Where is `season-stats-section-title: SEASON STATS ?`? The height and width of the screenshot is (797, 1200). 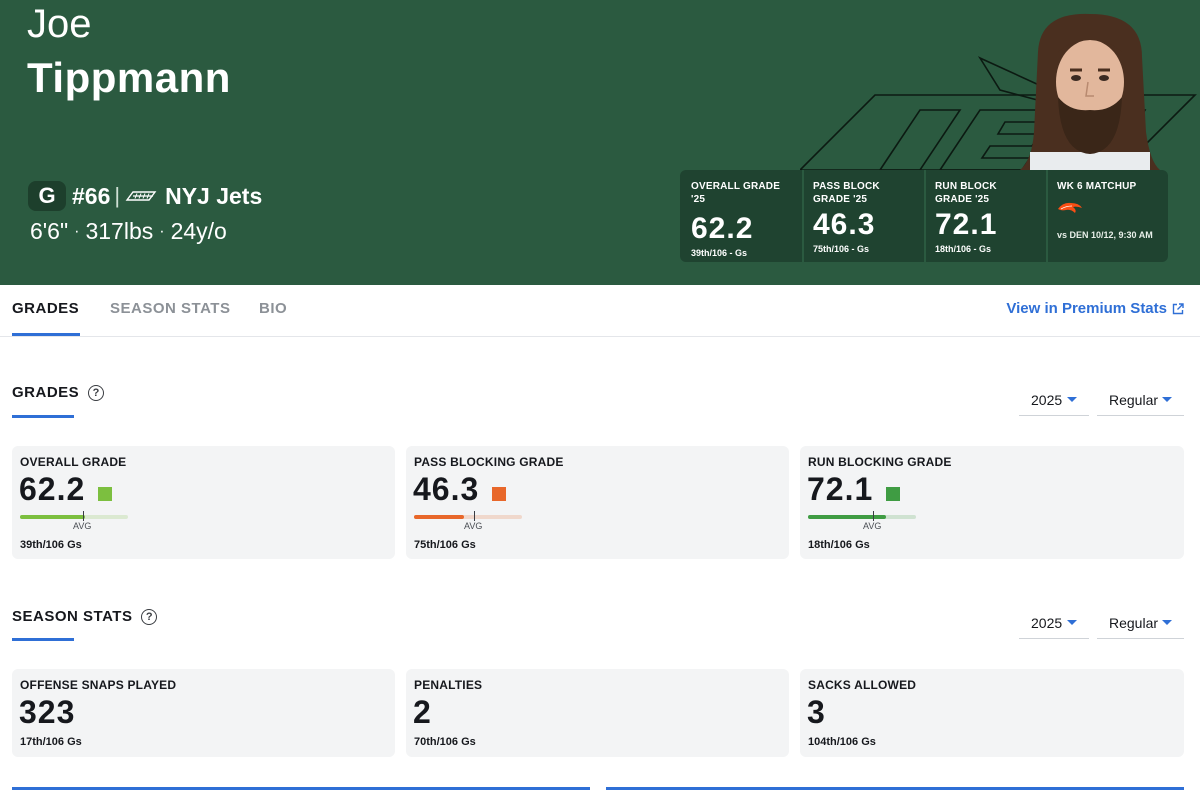
season-stats-section-title: SEASON STATS ? is located at coordinates (85, 616).